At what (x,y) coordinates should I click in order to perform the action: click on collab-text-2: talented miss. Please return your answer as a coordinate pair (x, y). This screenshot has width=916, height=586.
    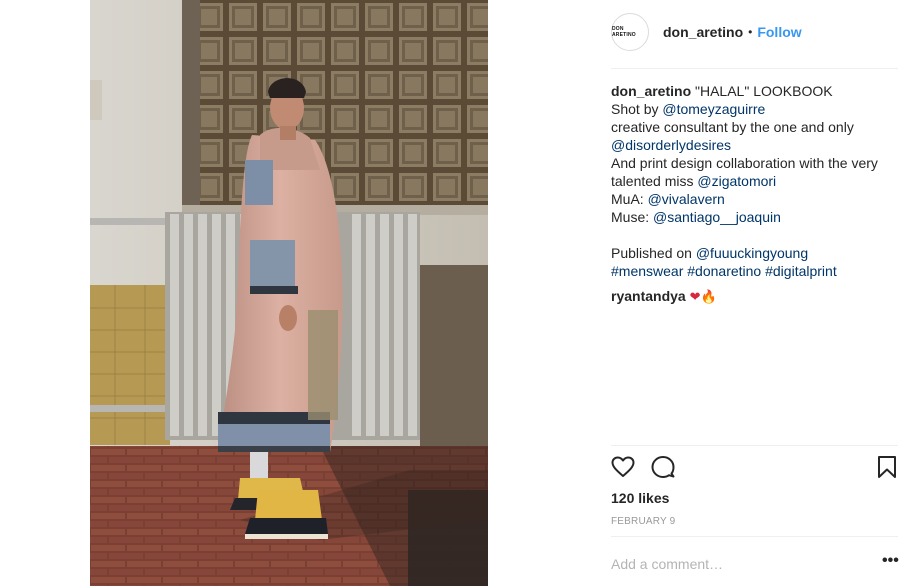
    Looking at the image, I should click on (654, 181).